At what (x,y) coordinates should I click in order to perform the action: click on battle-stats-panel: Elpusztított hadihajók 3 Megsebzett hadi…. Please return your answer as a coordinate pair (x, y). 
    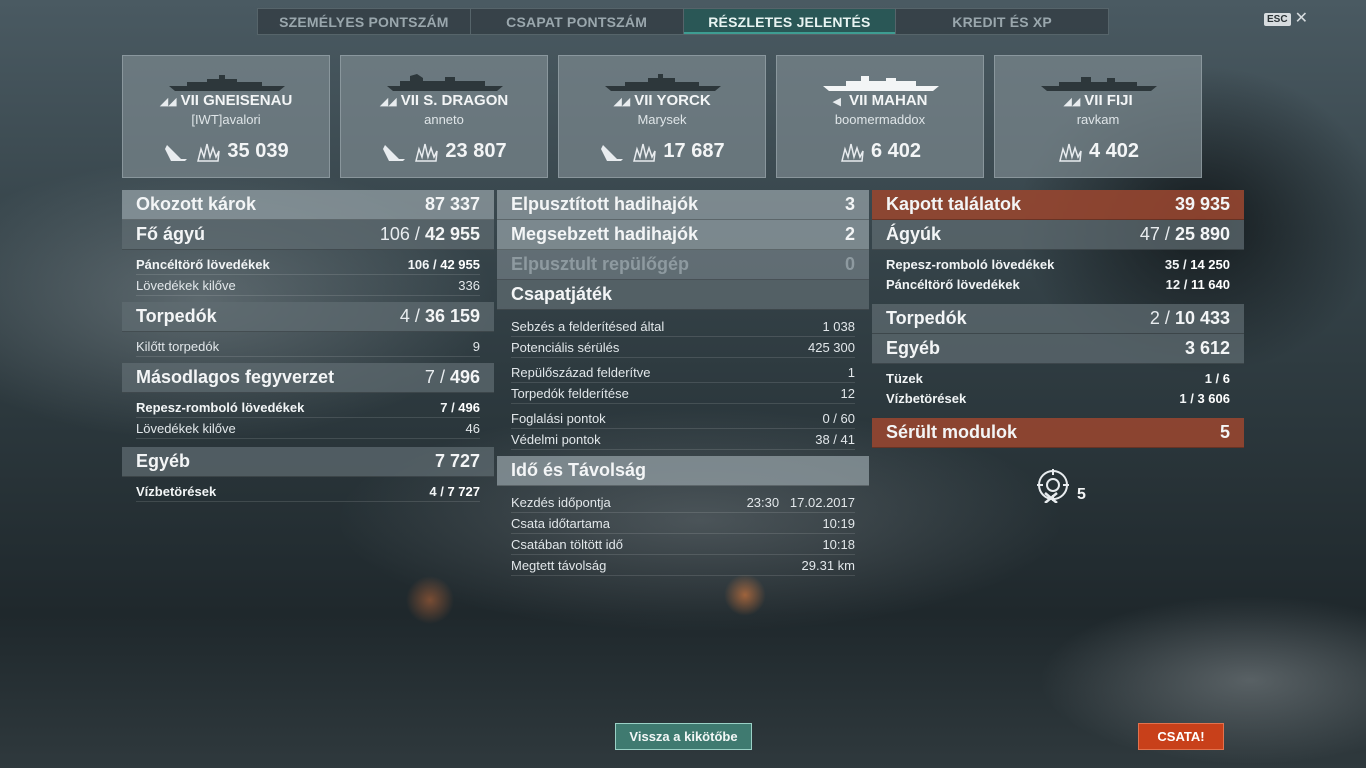
    Looking at the image, I should click on (683, 383).